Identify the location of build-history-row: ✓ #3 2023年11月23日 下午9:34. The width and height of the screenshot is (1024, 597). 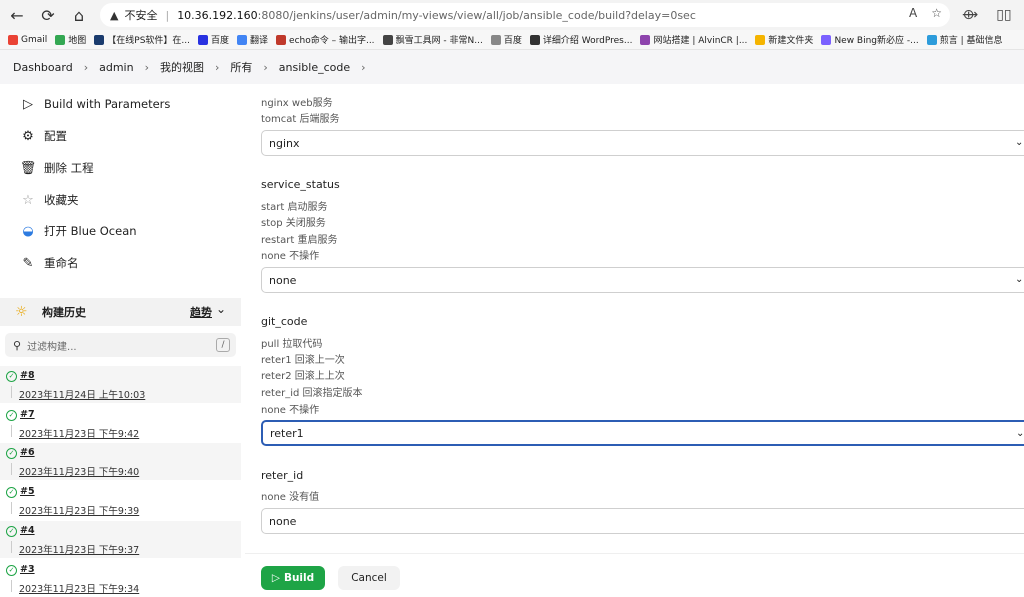
(120, 578).